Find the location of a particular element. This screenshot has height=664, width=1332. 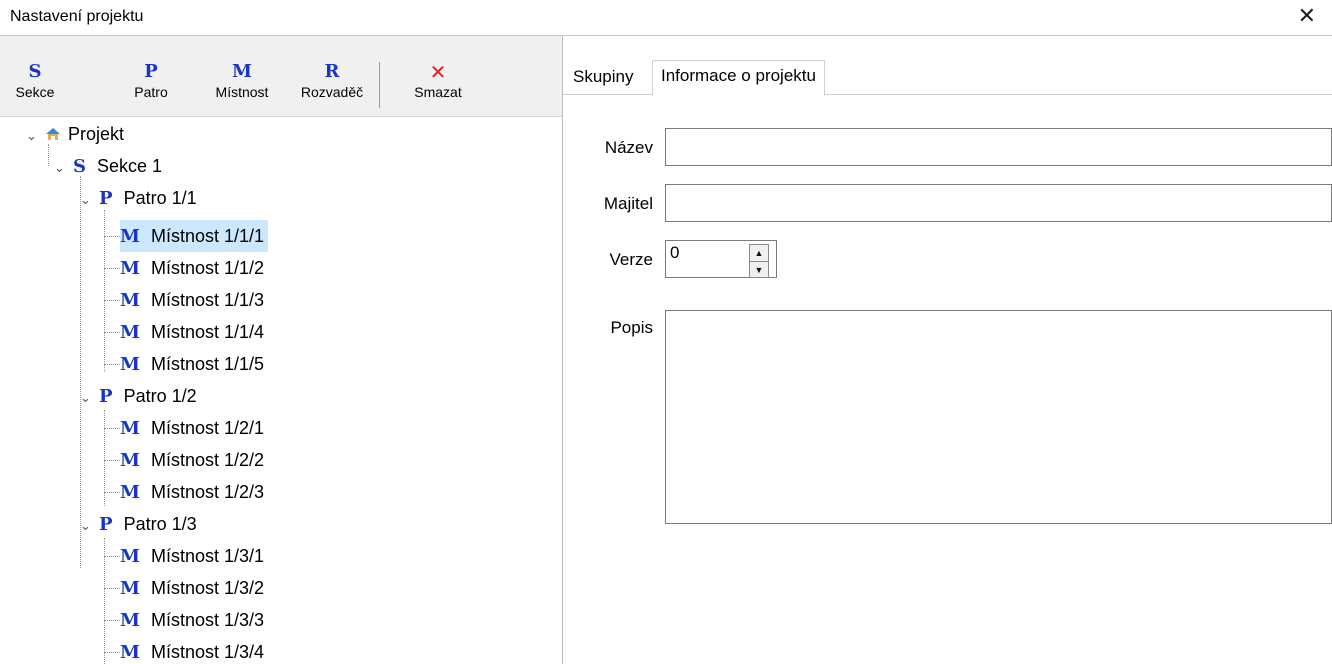

tree-node-room: M Místnost 1/3/3 is located at coordinates (192, 620).